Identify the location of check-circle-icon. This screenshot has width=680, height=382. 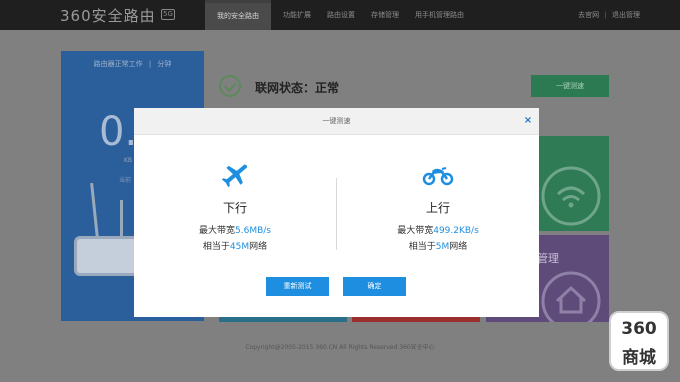
(230, 86).